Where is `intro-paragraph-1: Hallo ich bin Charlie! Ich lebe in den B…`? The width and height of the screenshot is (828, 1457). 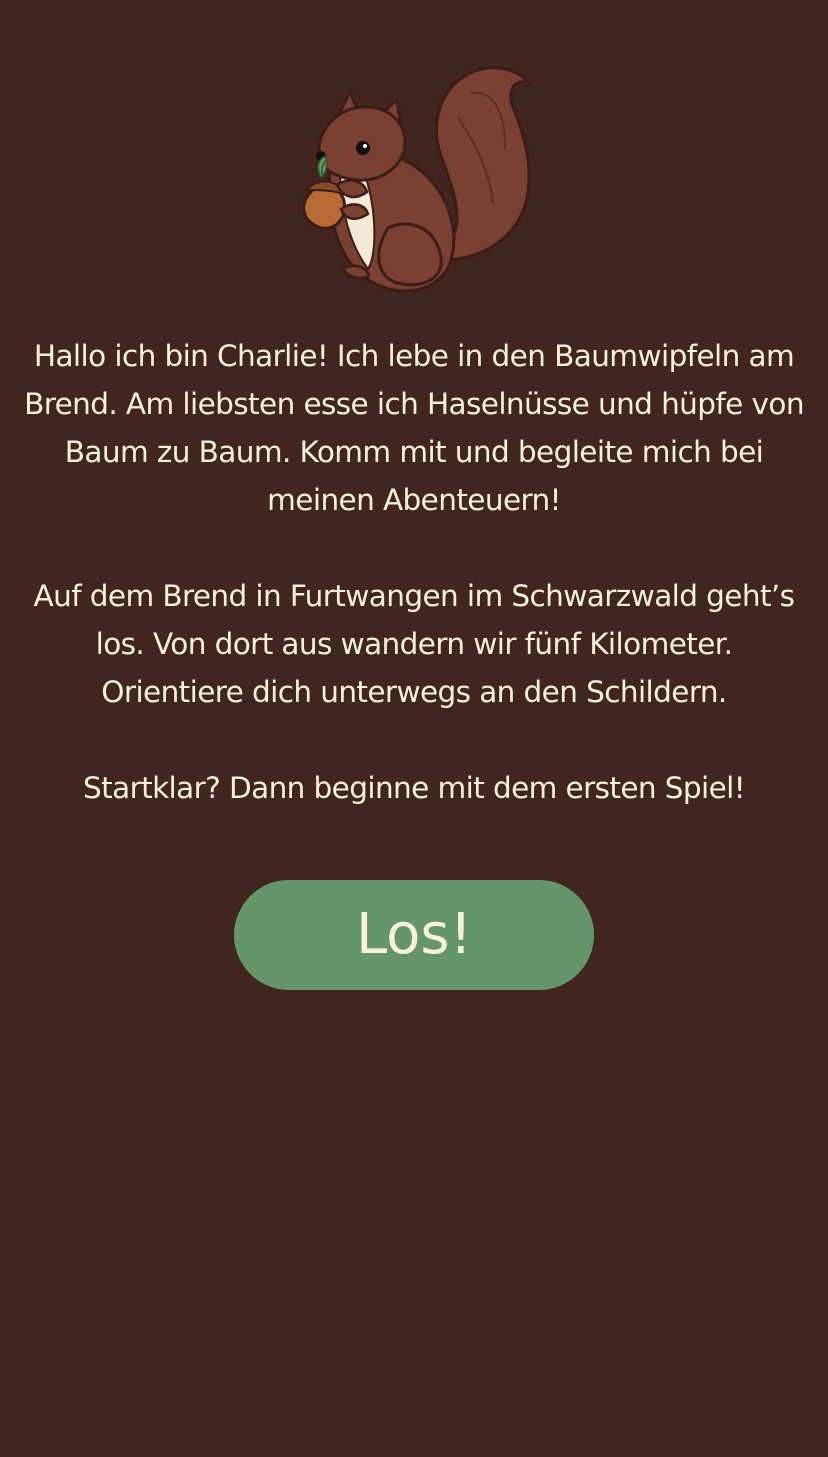
intro-paragraph-1: Hallo ich bin Charlie! Ich lebe in den B… is located at coordinates (414, 428).